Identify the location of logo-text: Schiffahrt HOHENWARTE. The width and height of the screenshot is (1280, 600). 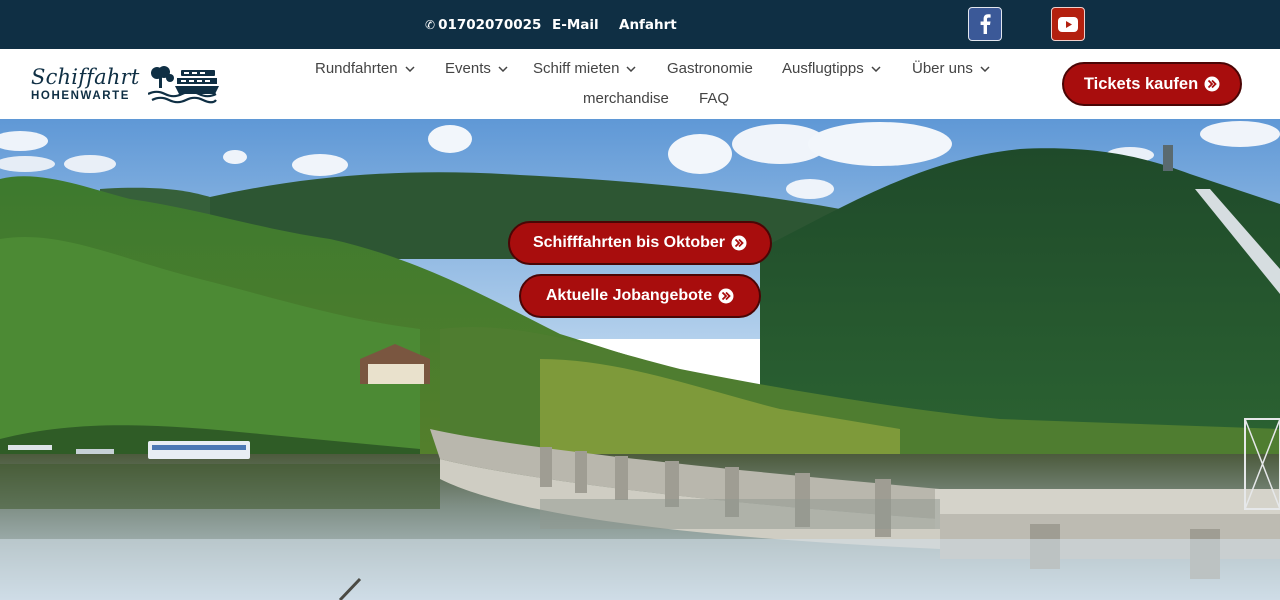
(85, 85).